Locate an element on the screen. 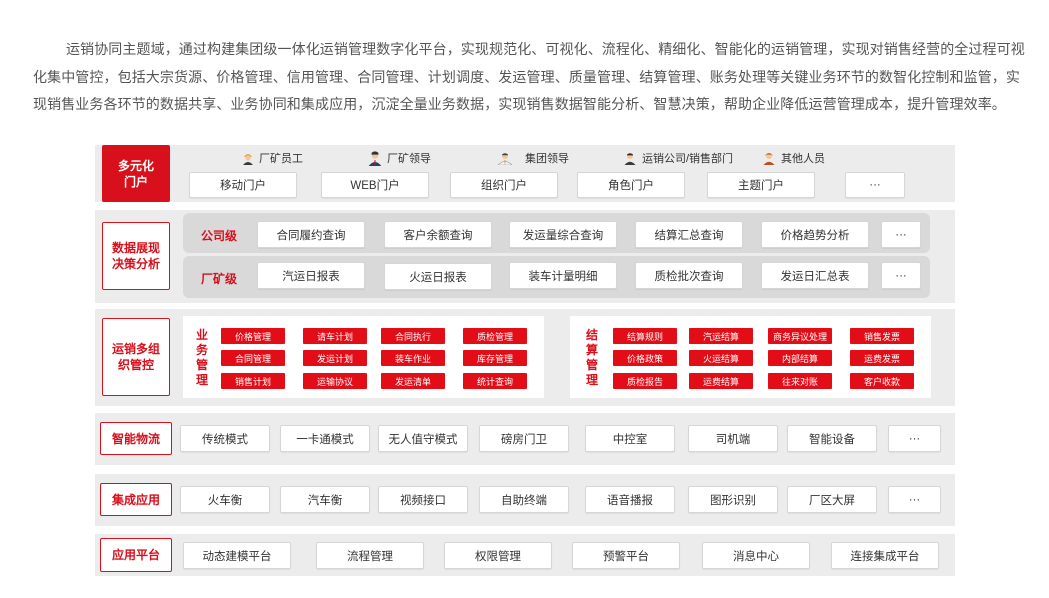 The width and height of the screenshot is (1049, 598). platform-item: 权限管理 is located at coordinates (498, 555).